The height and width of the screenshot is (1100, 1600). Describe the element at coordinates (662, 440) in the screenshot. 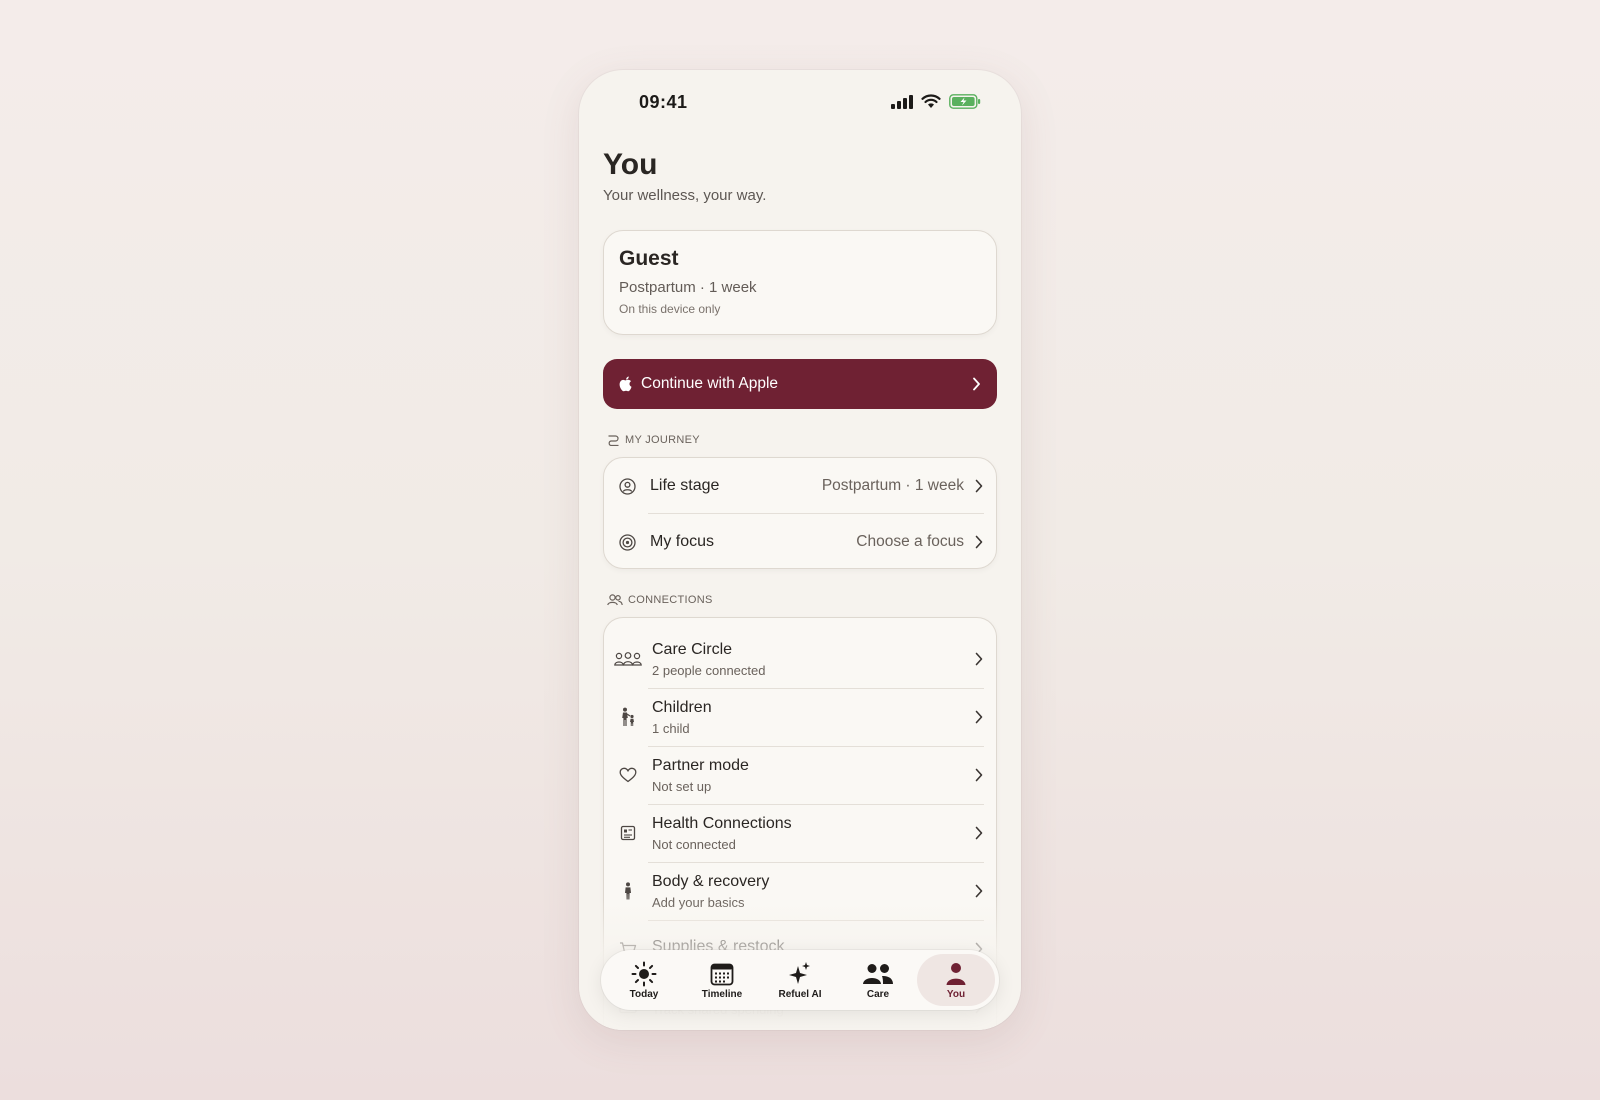

I see `my-journey-heading-text: MY JOURNEY` at that location.